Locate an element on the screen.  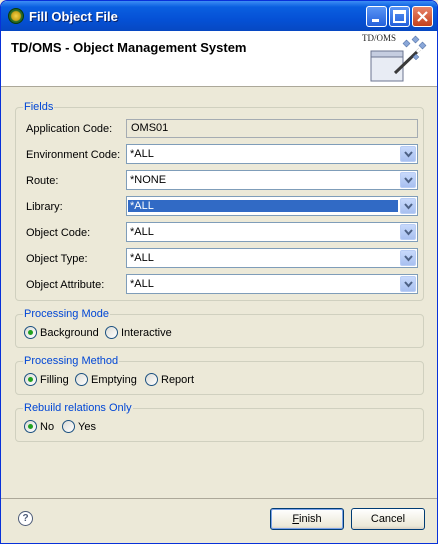
minimize-button is located at coordinates (376, 16).